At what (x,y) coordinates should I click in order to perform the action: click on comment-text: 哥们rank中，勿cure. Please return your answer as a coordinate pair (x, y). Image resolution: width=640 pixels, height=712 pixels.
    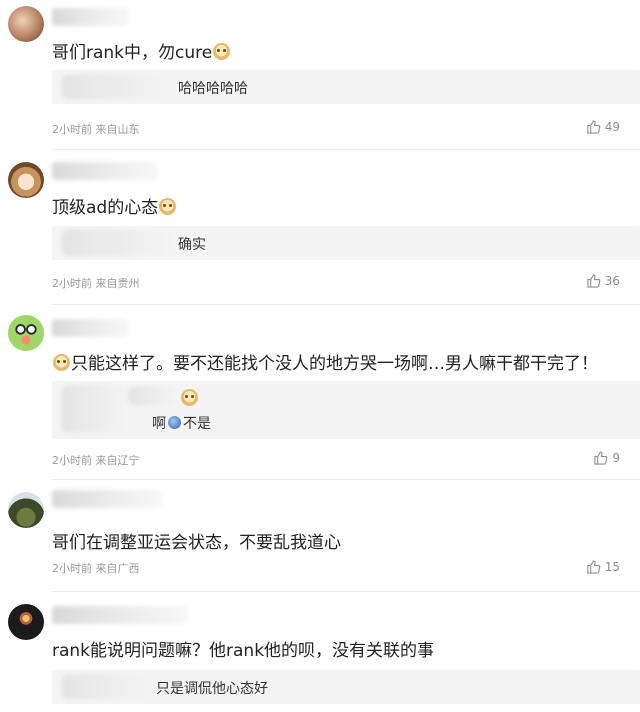
    Looking at the image, I should click on (141, 50).